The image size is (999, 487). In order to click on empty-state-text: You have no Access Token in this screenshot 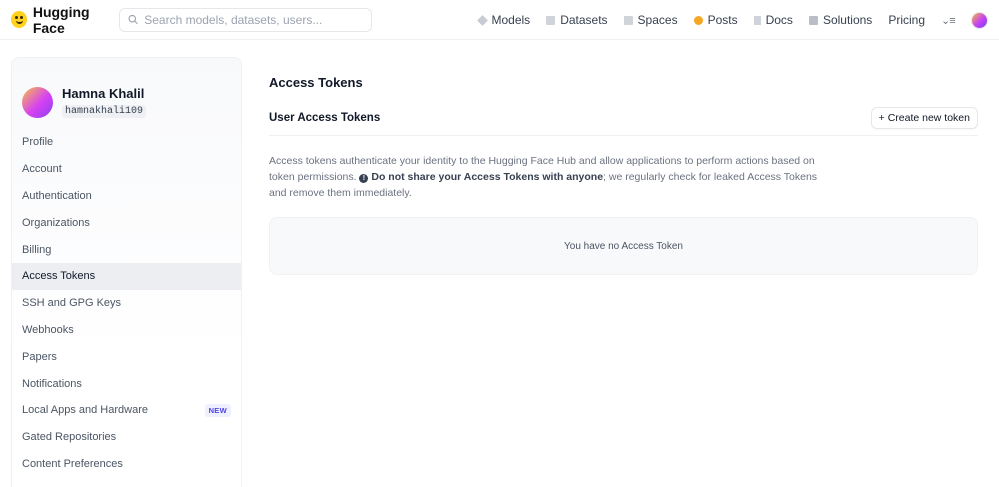, I will do `click(623, 246)`.